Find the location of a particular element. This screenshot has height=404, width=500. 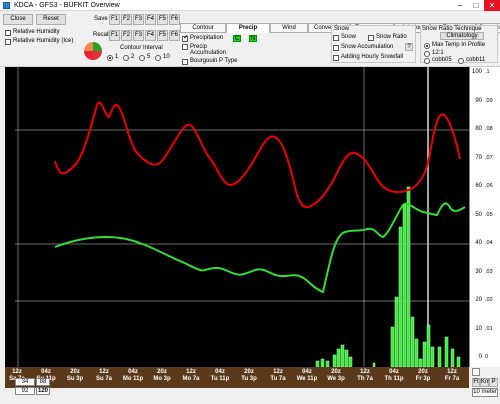

cobb11-radio: cobb11 is located at coordinates (471, 60).